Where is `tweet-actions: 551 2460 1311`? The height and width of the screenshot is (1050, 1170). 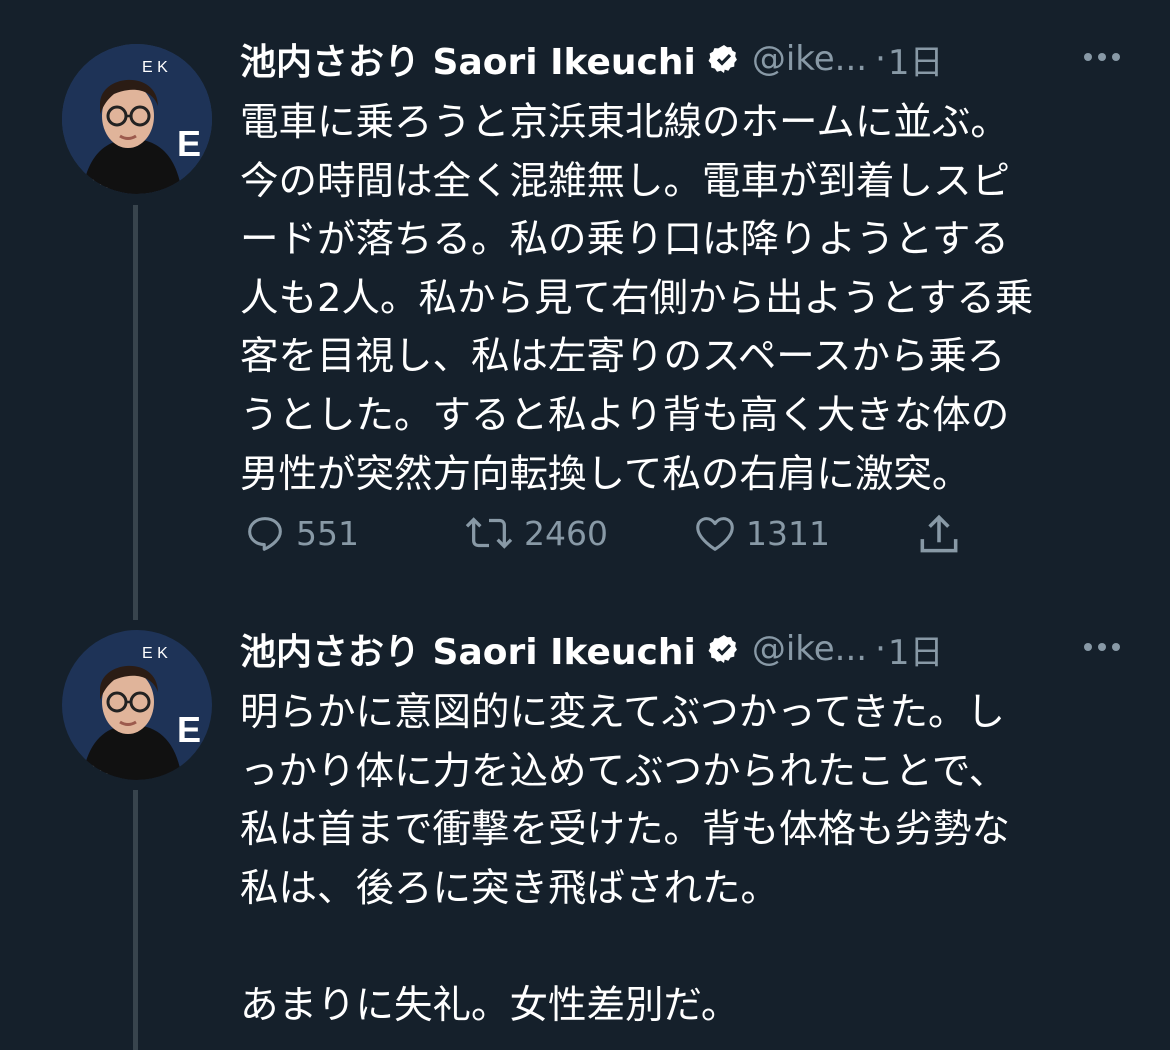
tweet-actions: 551 2460 1311 is located at coordinates (620, 540).